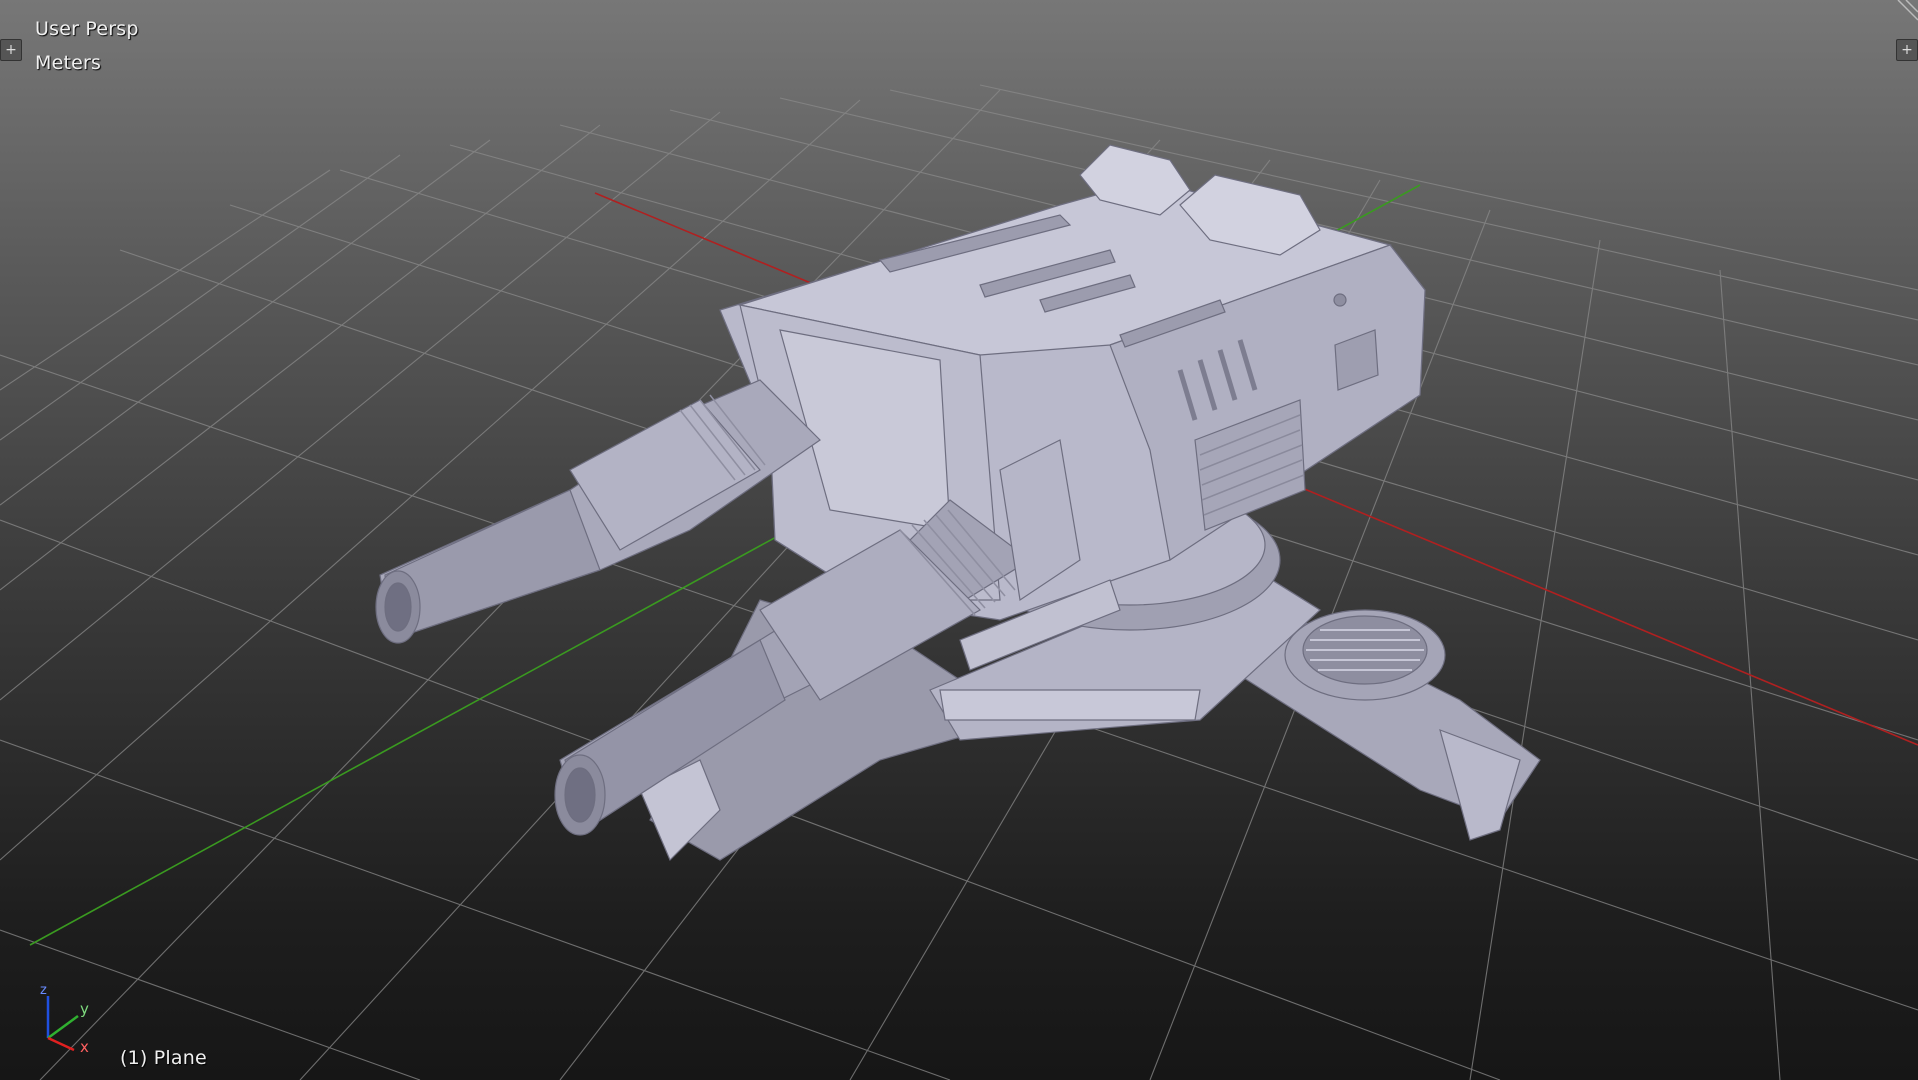  I want to click on axis-z-label: z, so click(43, 990).